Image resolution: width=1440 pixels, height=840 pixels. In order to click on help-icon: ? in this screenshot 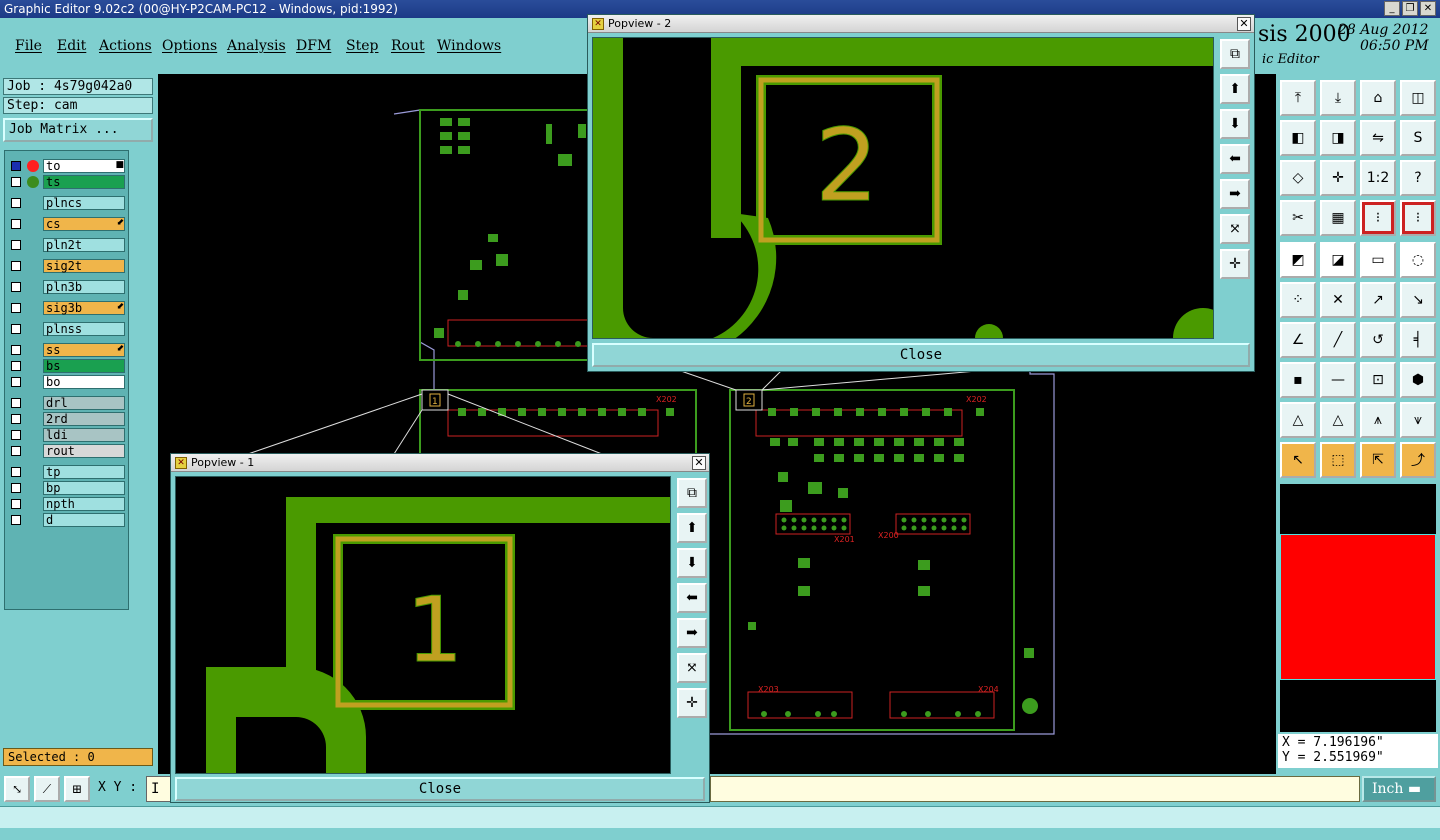, I will do `click(1418, 178)`.